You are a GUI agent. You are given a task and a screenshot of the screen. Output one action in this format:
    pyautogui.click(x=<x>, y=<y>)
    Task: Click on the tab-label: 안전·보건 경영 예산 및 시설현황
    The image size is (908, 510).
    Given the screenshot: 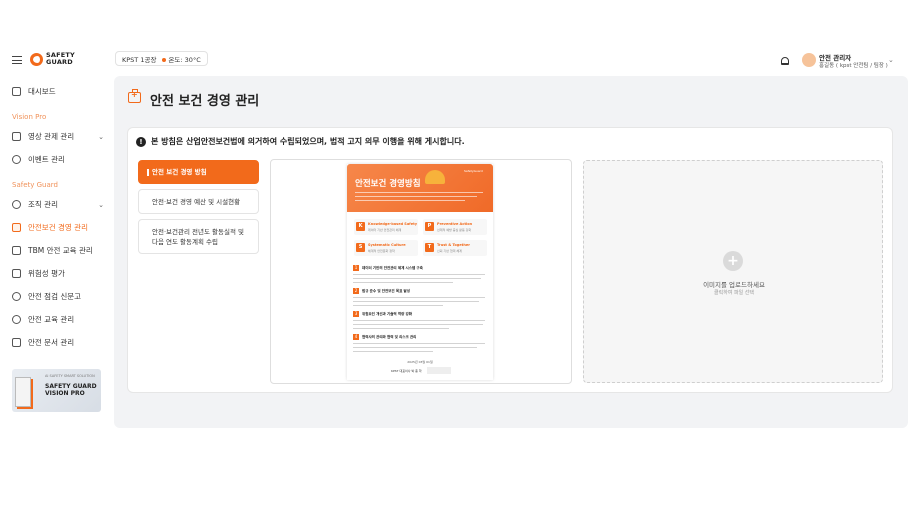 What is the action you would take?
    pyautogui.click(x=196, y=201)
    